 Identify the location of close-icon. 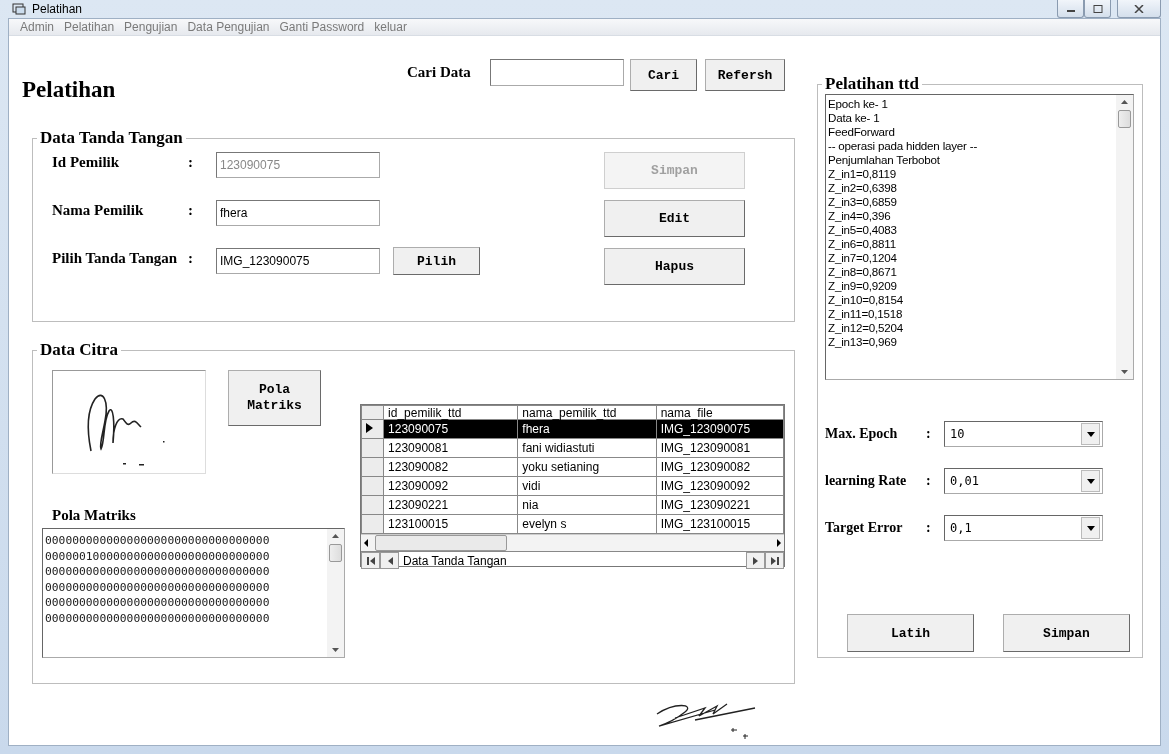
(1139, 8).